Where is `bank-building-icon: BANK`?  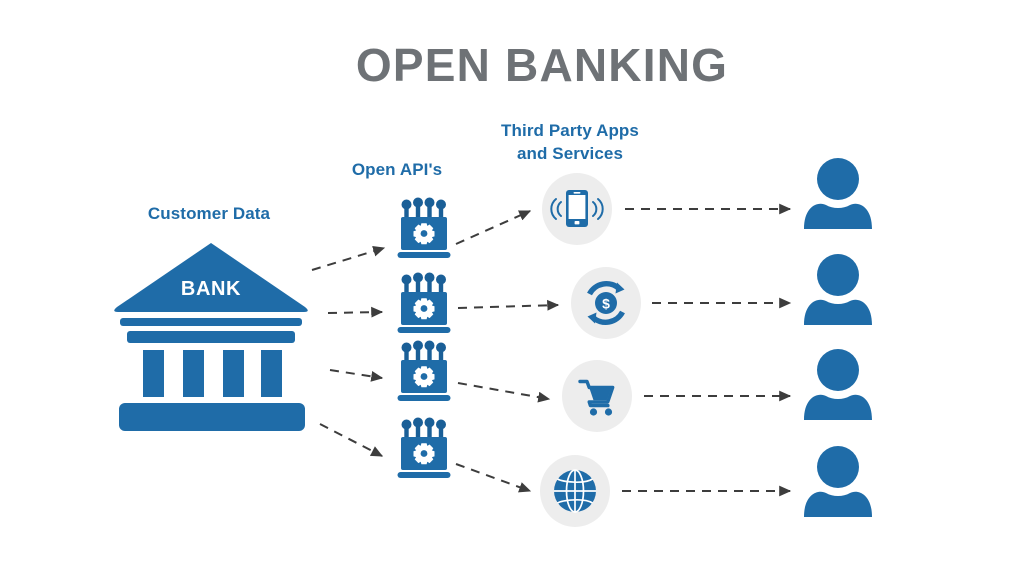 bank-building-icon: BANK is located at coordinates (211, 337).